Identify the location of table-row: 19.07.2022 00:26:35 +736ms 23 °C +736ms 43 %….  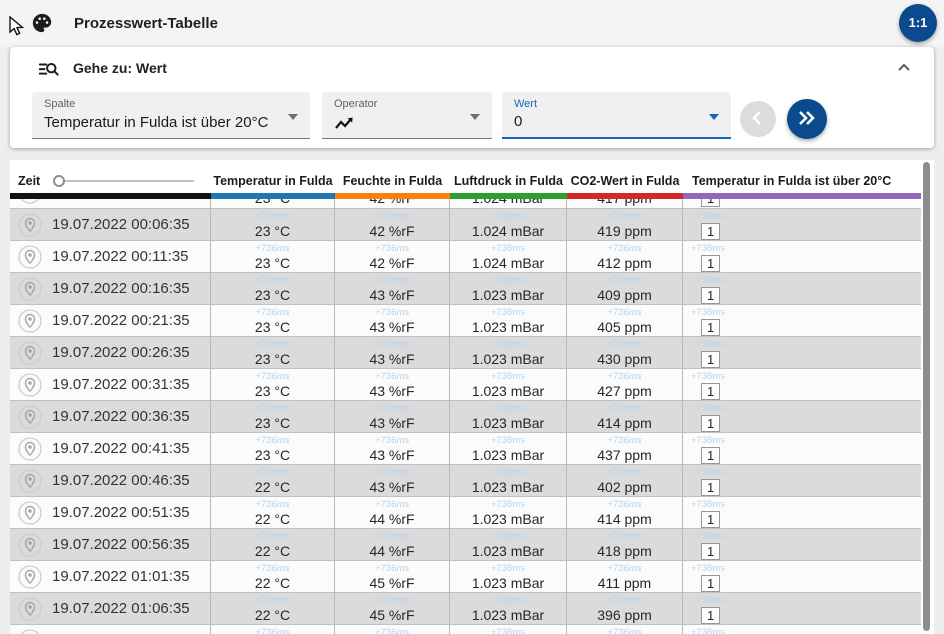
(465, 352).